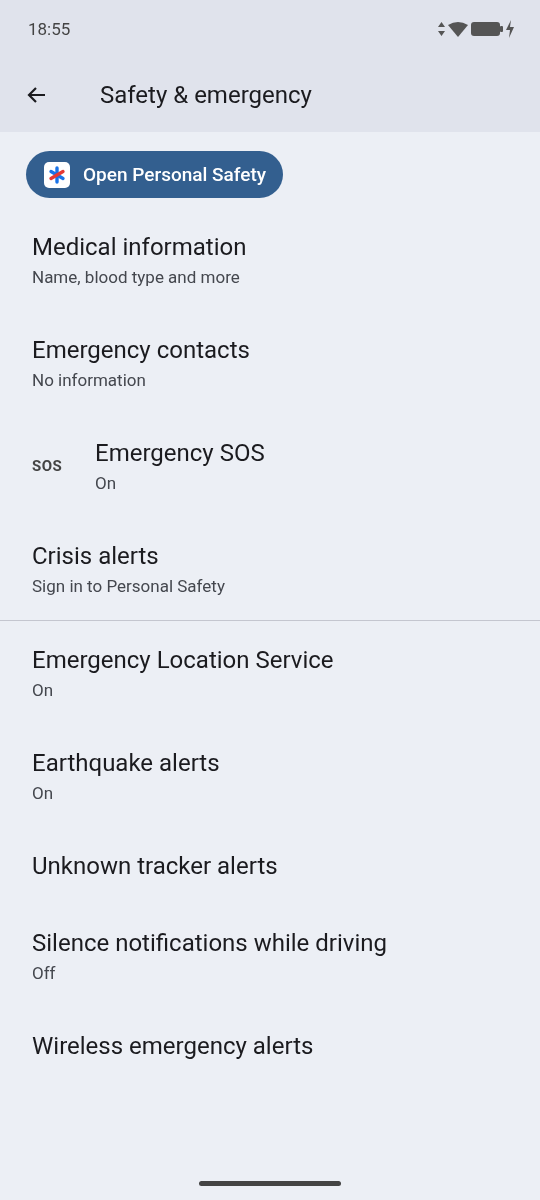  I want to click on item-subtitle: Off, so click(44, 972).